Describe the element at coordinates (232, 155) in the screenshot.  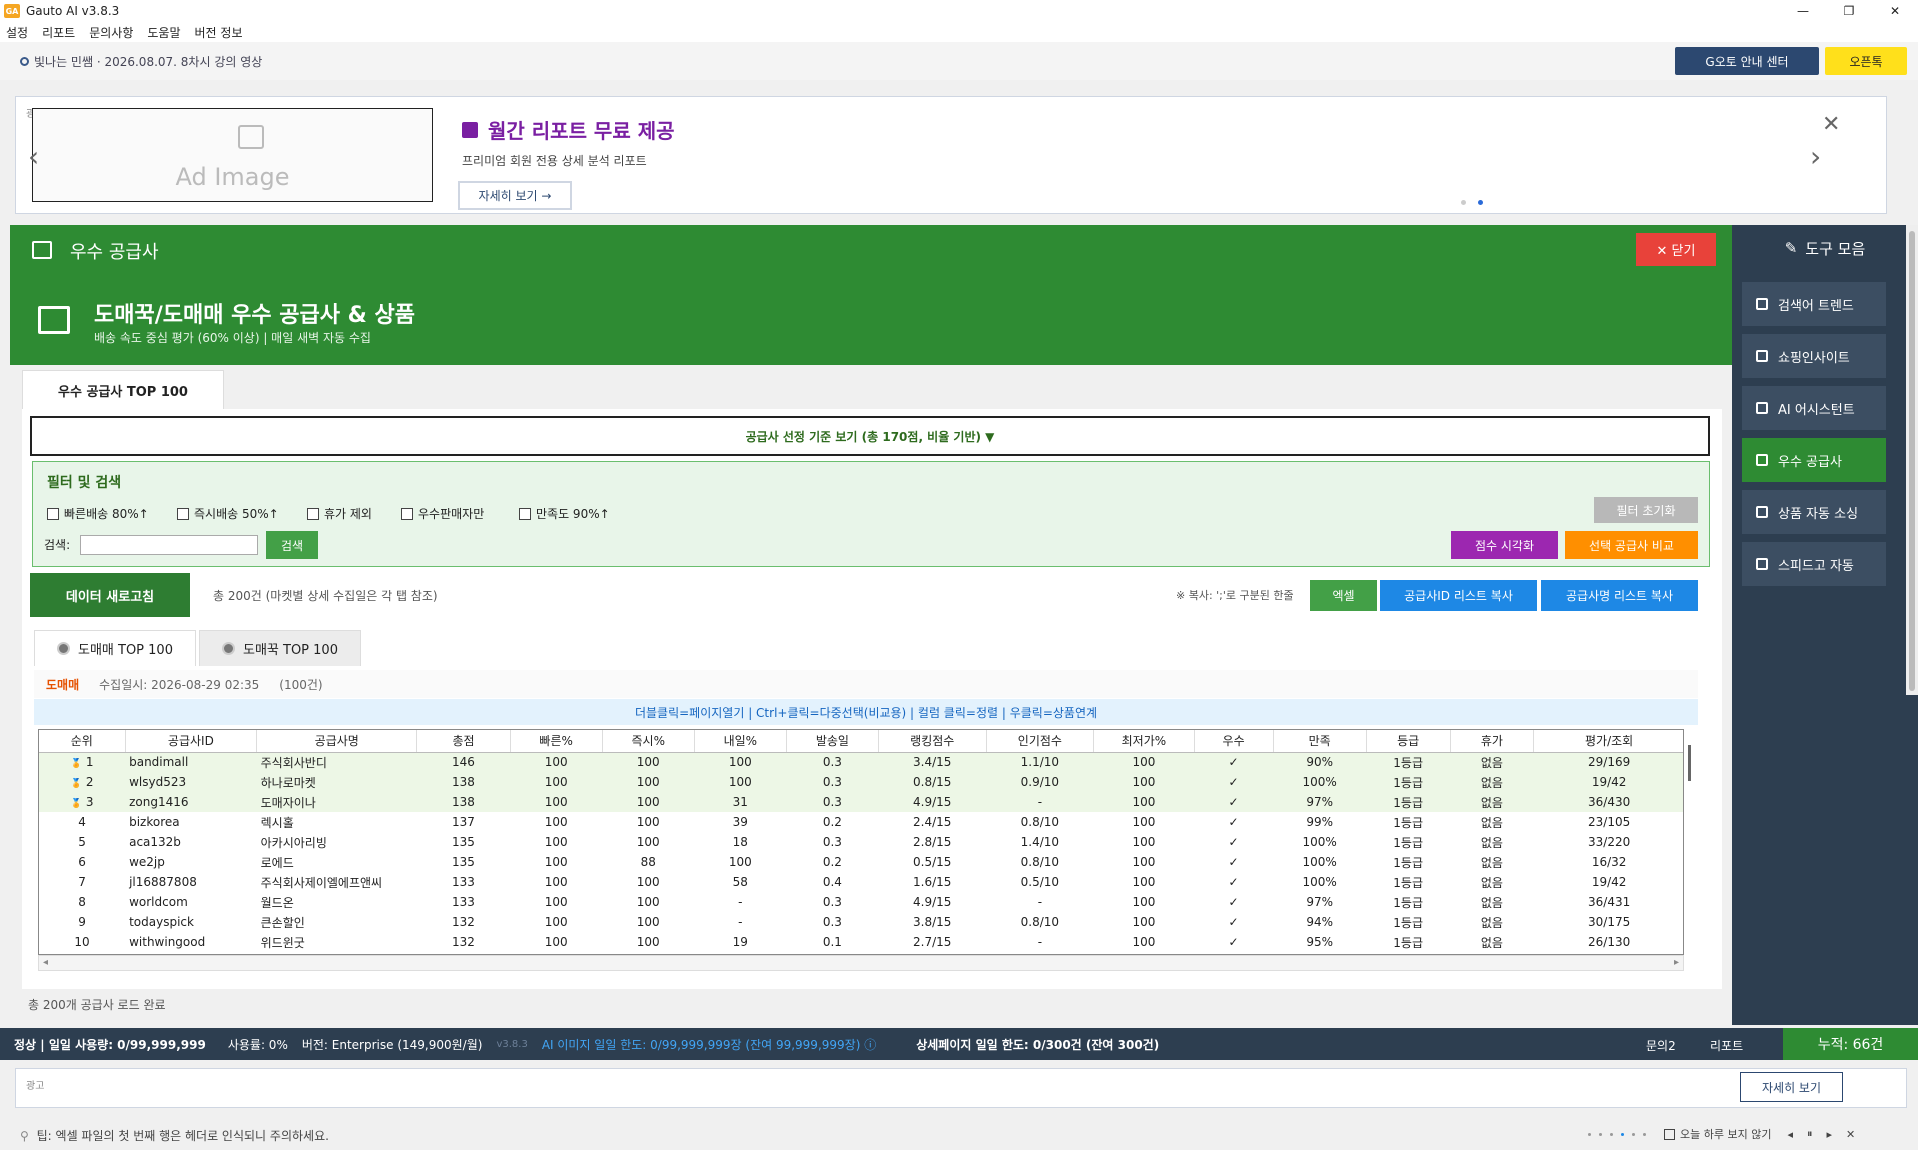
I see `ad-image: Ad Image` at that location.